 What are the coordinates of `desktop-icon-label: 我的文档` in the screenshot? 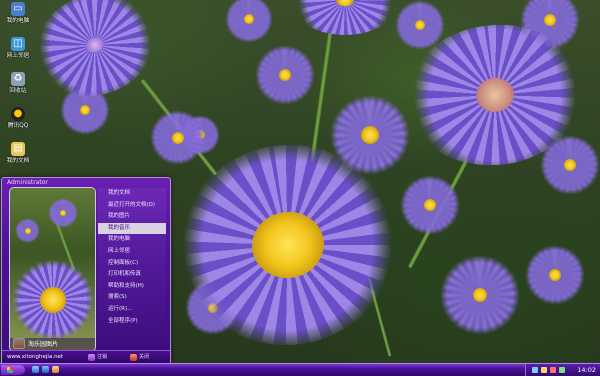 It's located at (18, 160).